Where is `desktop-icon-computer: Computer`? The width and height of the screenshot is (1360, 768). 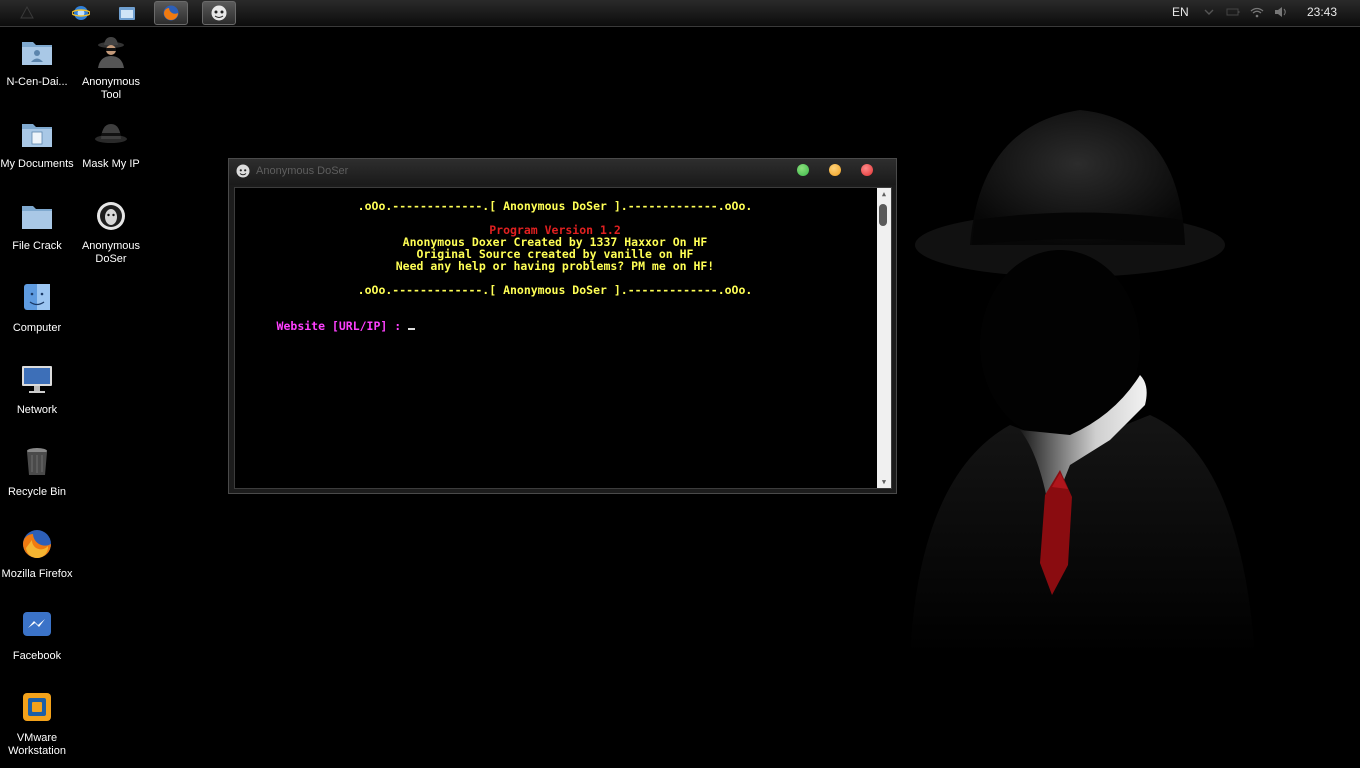 desktop-icon-computer: Computer is located at coordinates (37, 308).